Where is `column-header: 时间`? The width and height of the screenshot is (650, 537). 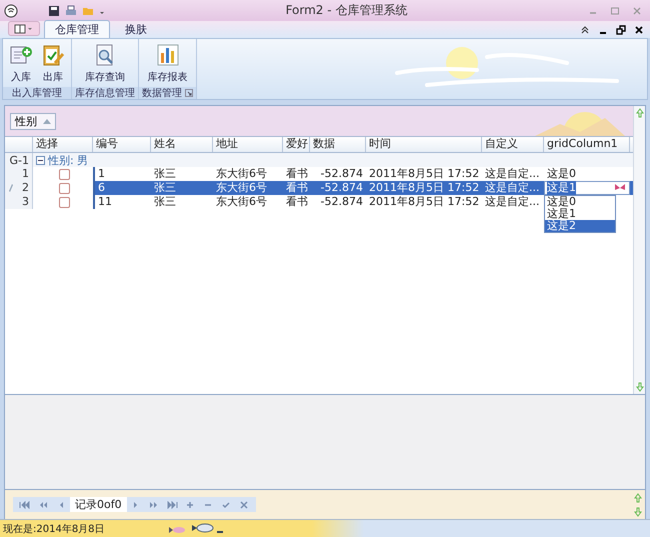
column-header: 时间 is located at coordinates (424, 144).